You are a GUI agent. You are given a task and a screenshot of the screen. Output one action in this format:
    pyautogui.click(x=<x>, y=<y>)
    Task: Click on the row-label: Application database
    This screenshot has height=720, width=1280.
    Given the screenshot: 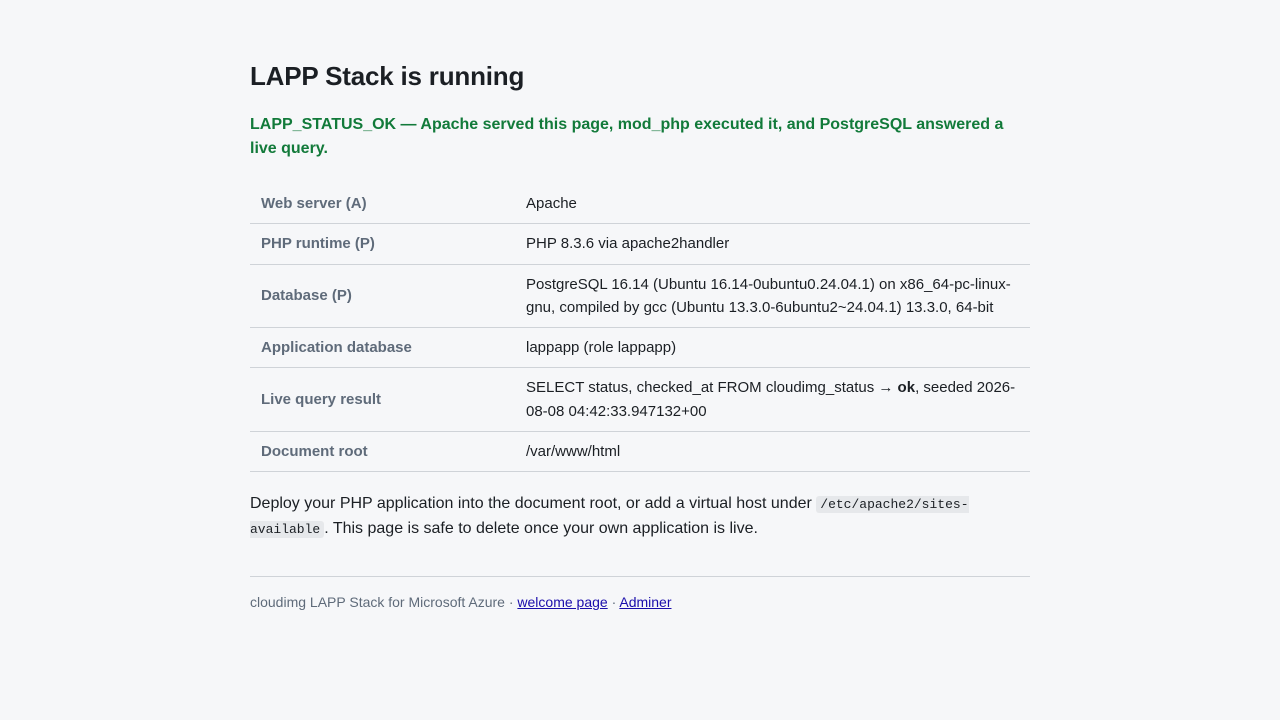 What is the action you would take?
    pyautogui.click(x=382, y=348)
    